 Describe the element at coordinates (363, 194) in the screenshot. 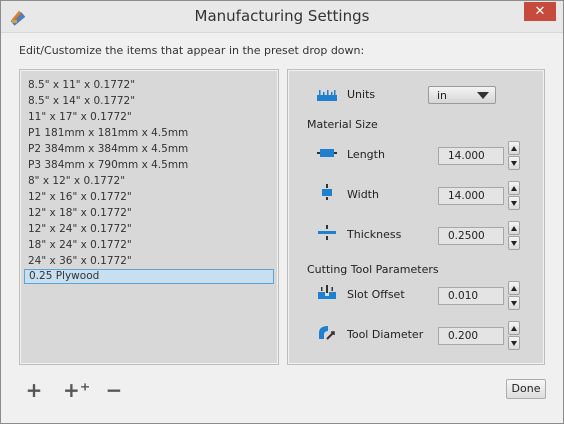

I see `width-label: Width` at that location.